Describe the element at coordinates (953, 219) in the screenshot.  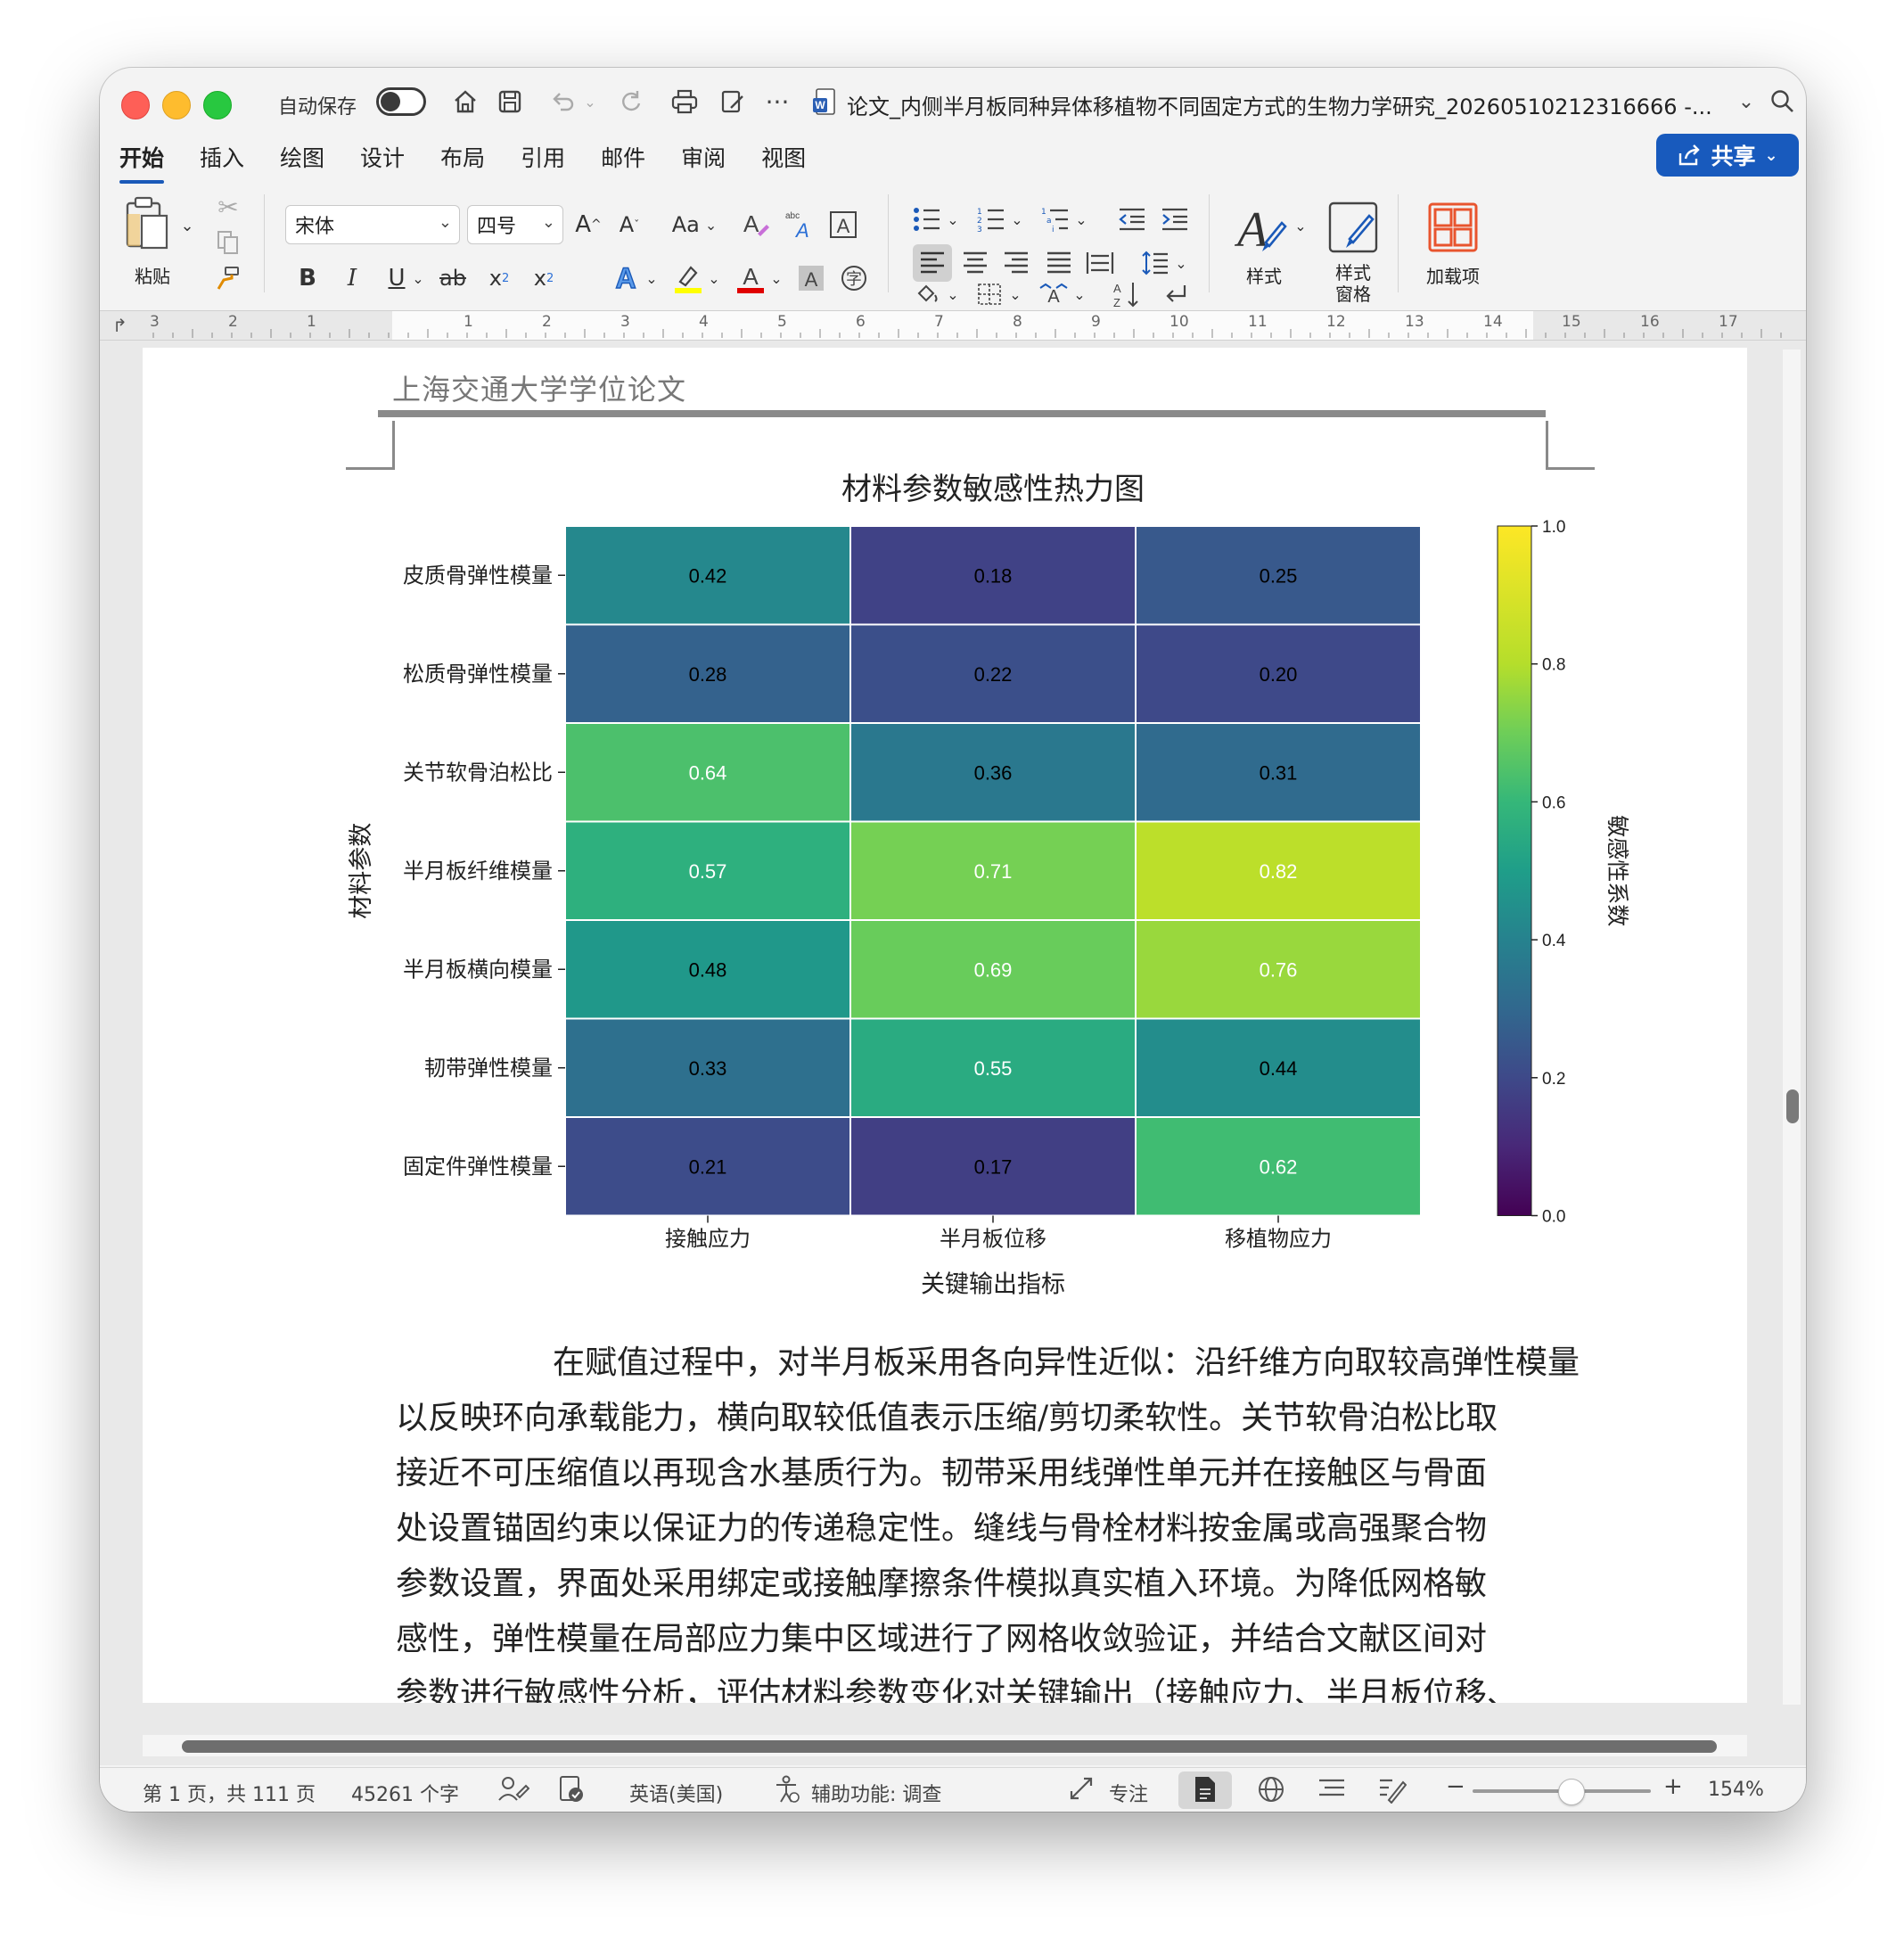
I see `bullets-chevron-down-icon: ⌄` at that location.